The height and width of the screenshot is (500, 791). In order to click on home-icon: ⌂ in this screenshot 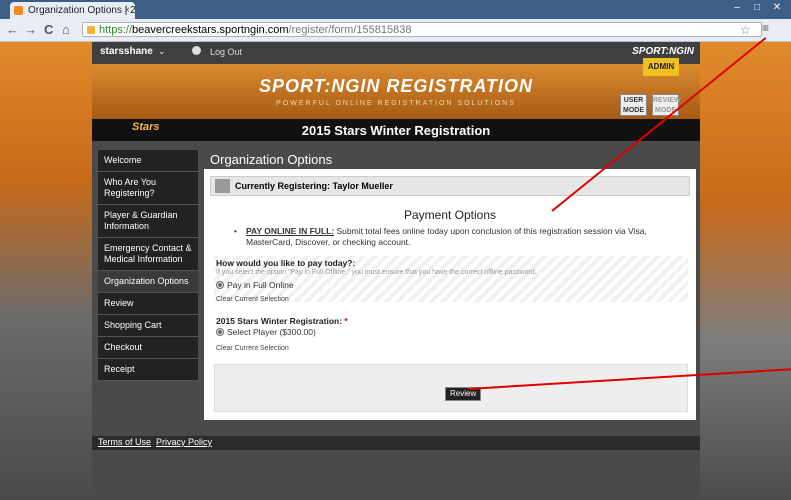, I will do `click(66, 29)`.